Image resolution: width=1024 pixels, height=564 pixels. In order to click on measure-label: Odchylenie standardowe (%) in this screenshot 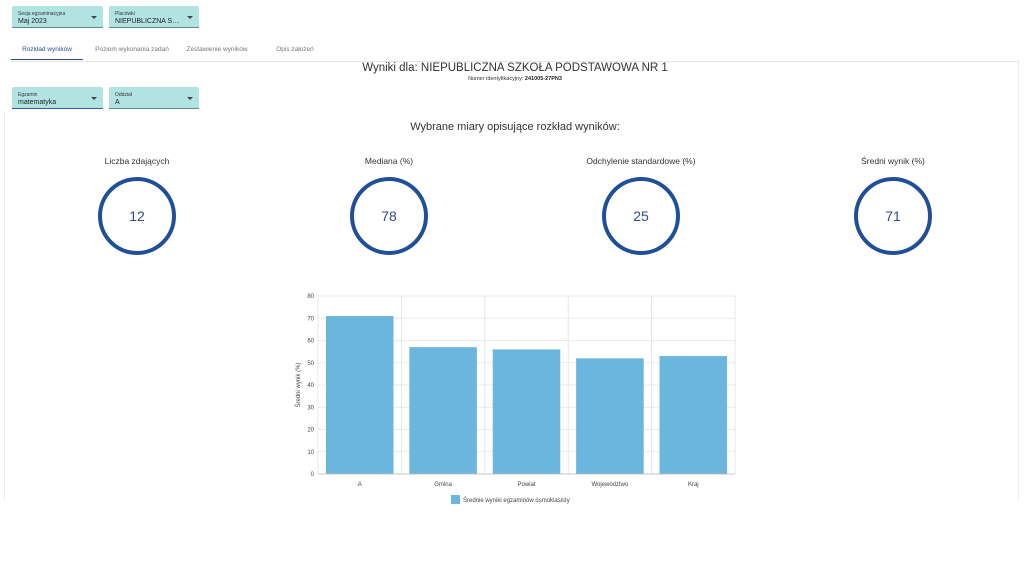, I will do `click(641, 161)`.